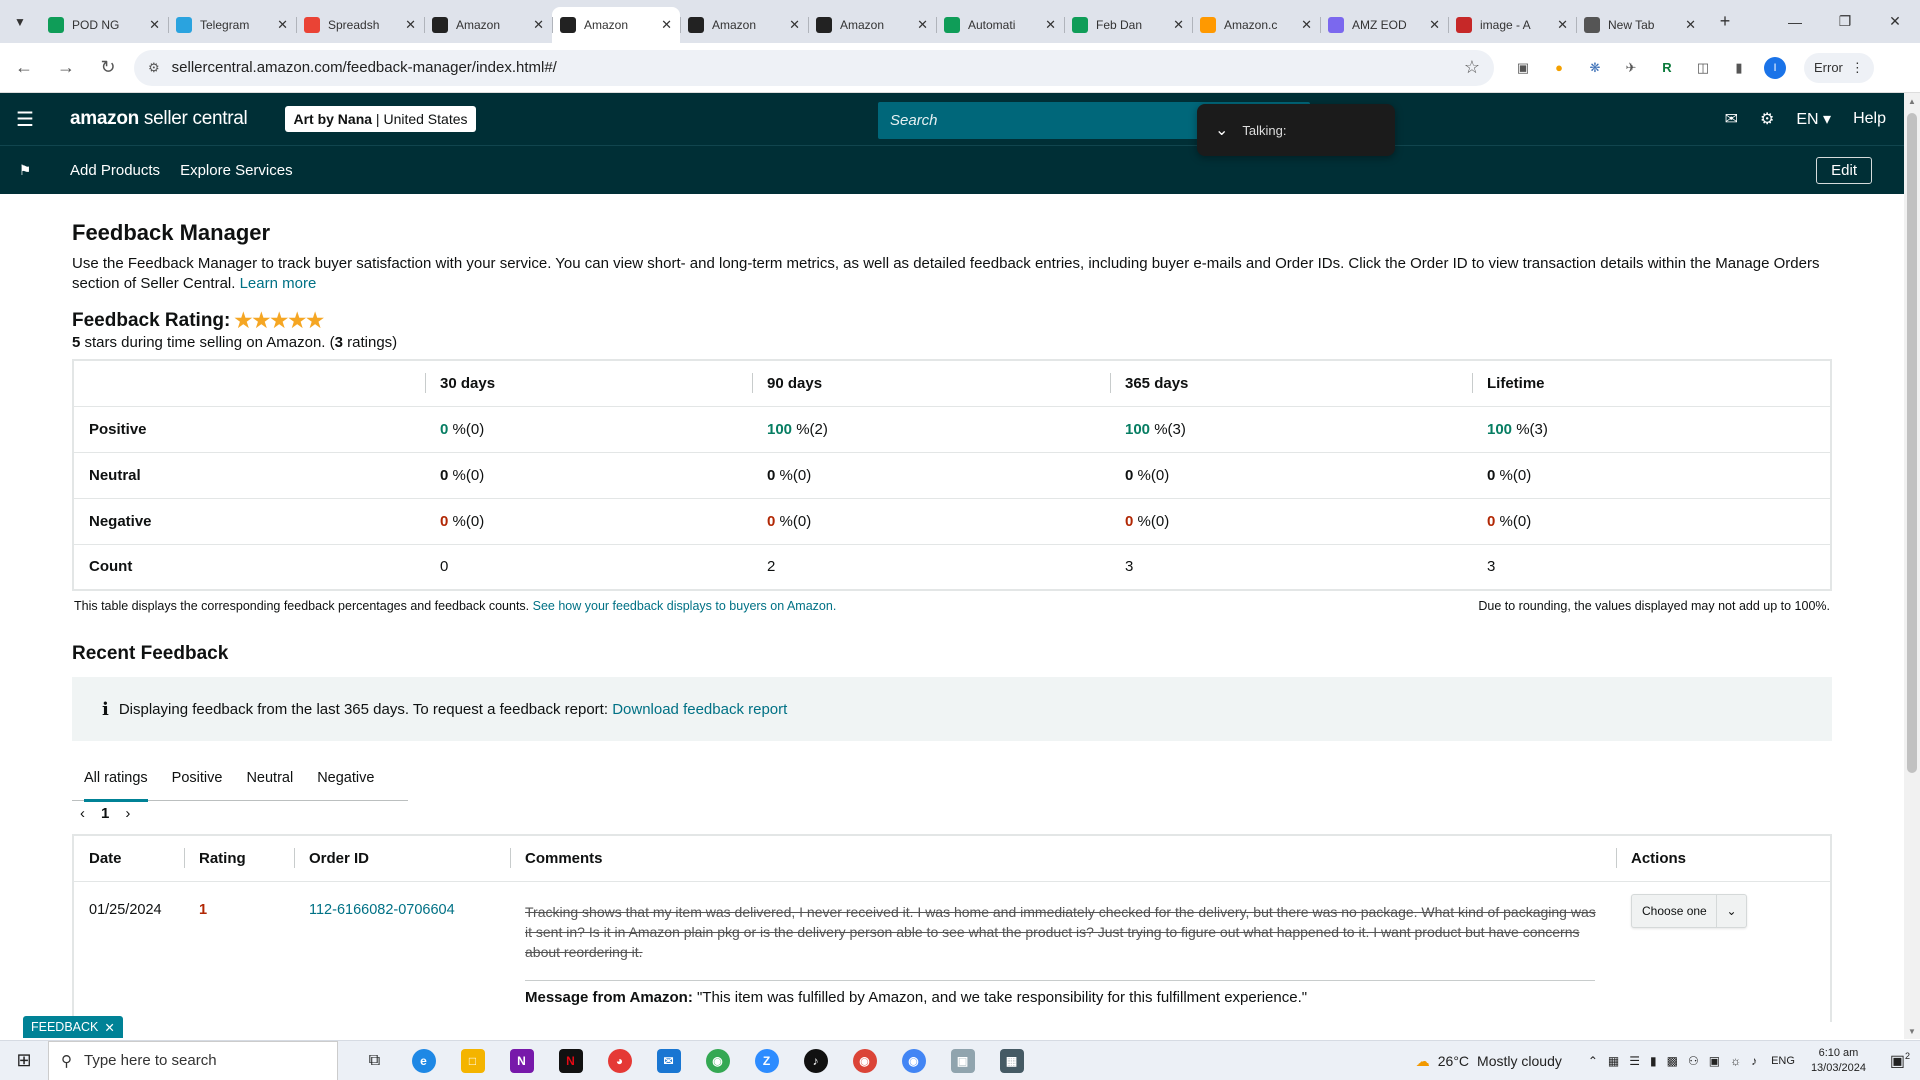 The height and width of the screenshot is (1080, 1920). What do you see at coordinates (1256, 25) in the screenshot?
I see `browser-tab: Amazon.c ✕` at bounding box center [1256, 25].